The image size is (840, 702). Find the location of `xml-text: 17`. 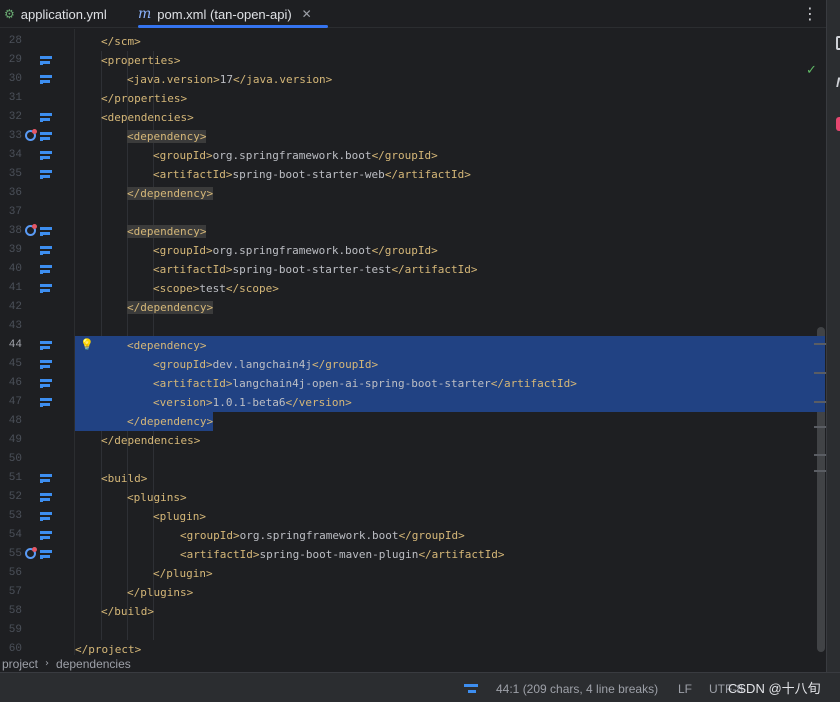

xml-text: 17 is located at coordinates (226, 79).